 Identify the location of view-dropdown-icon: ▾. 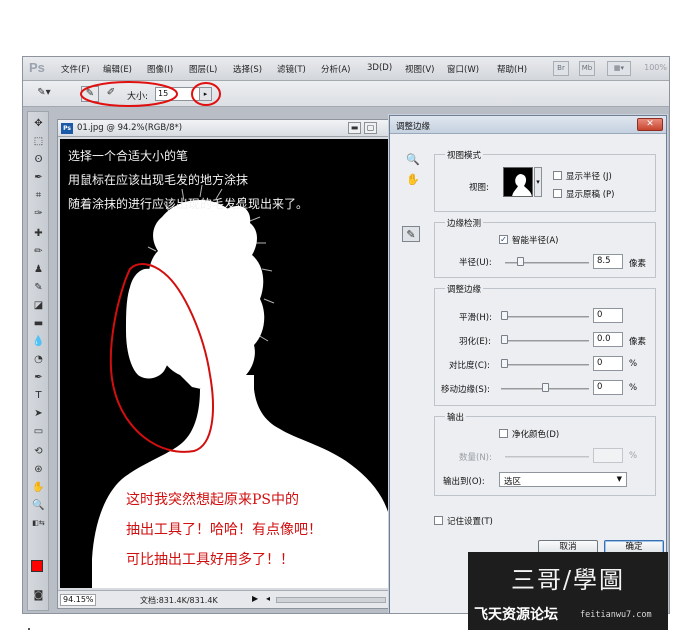
(538, 182).